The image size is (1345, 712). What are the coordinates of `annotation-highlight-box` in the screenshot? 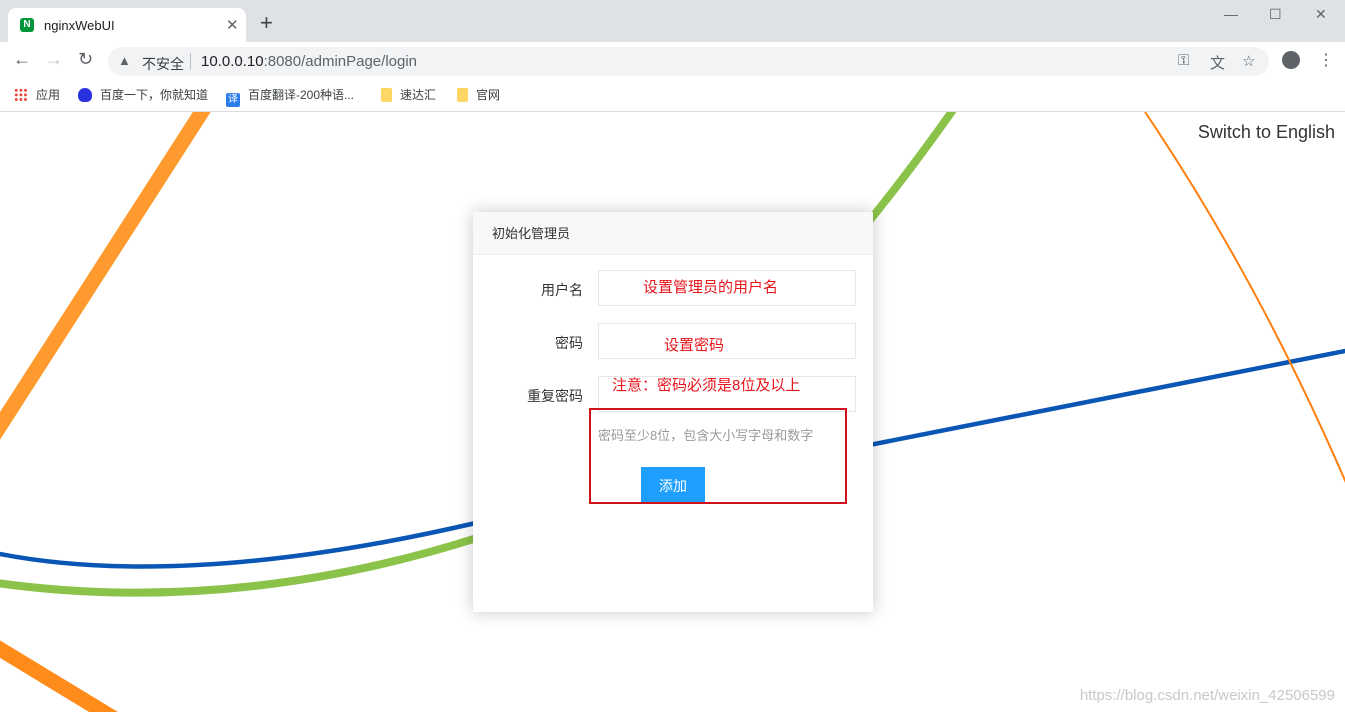 It's located at (718, 456).